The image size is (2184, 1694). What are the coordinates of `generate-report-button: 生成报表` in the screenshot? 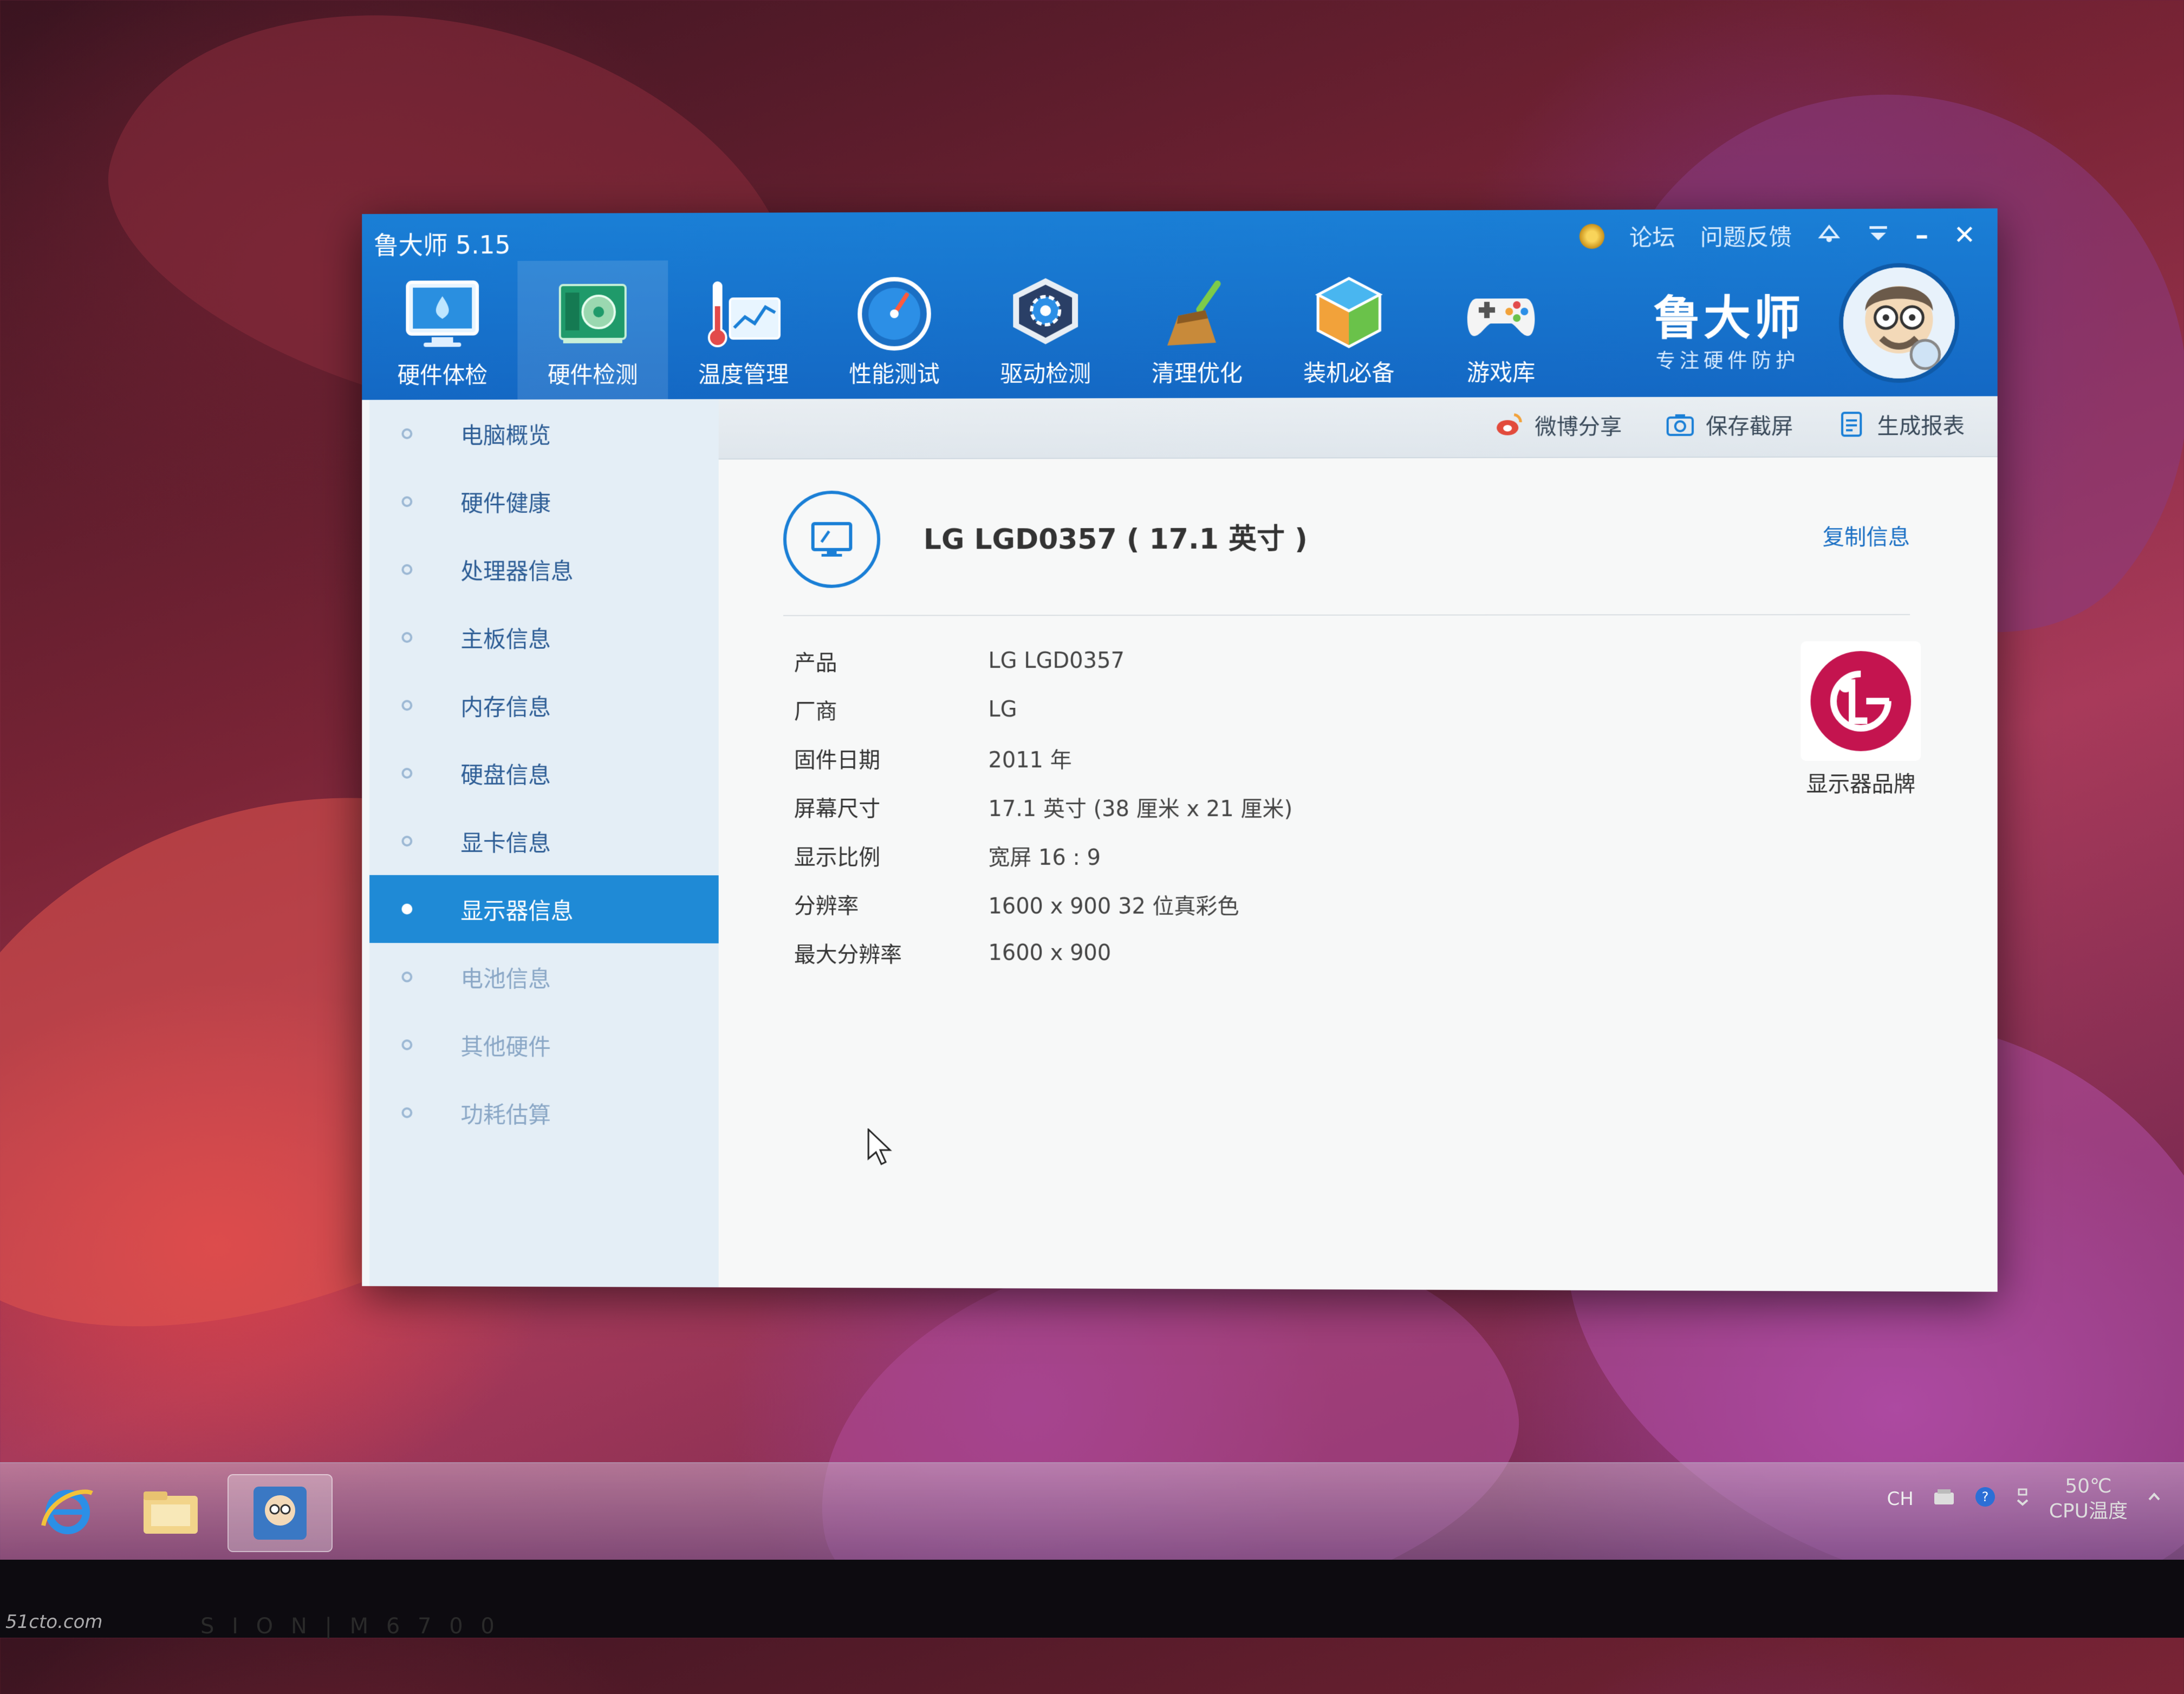 It's located at (1901, 424).